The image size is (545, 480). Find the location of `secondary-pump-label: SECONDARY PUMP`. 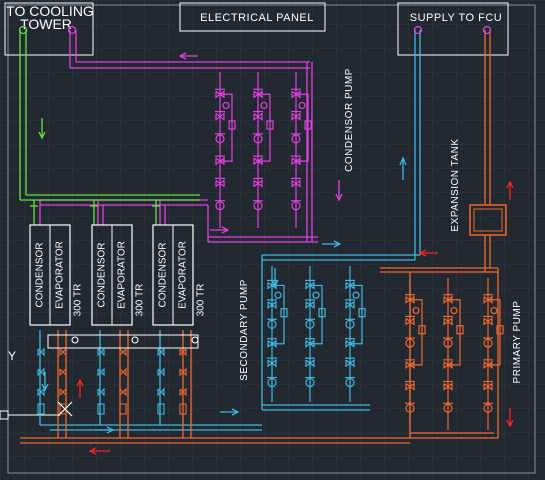

secondary-pump-label: SECONDARY PUMP is located at coordinates (244, 330).